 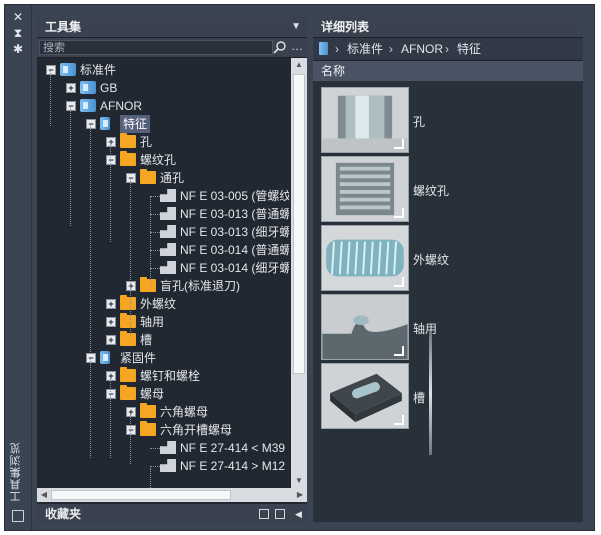 I want to click on list-item: 孔, so click(x=421, y=120).